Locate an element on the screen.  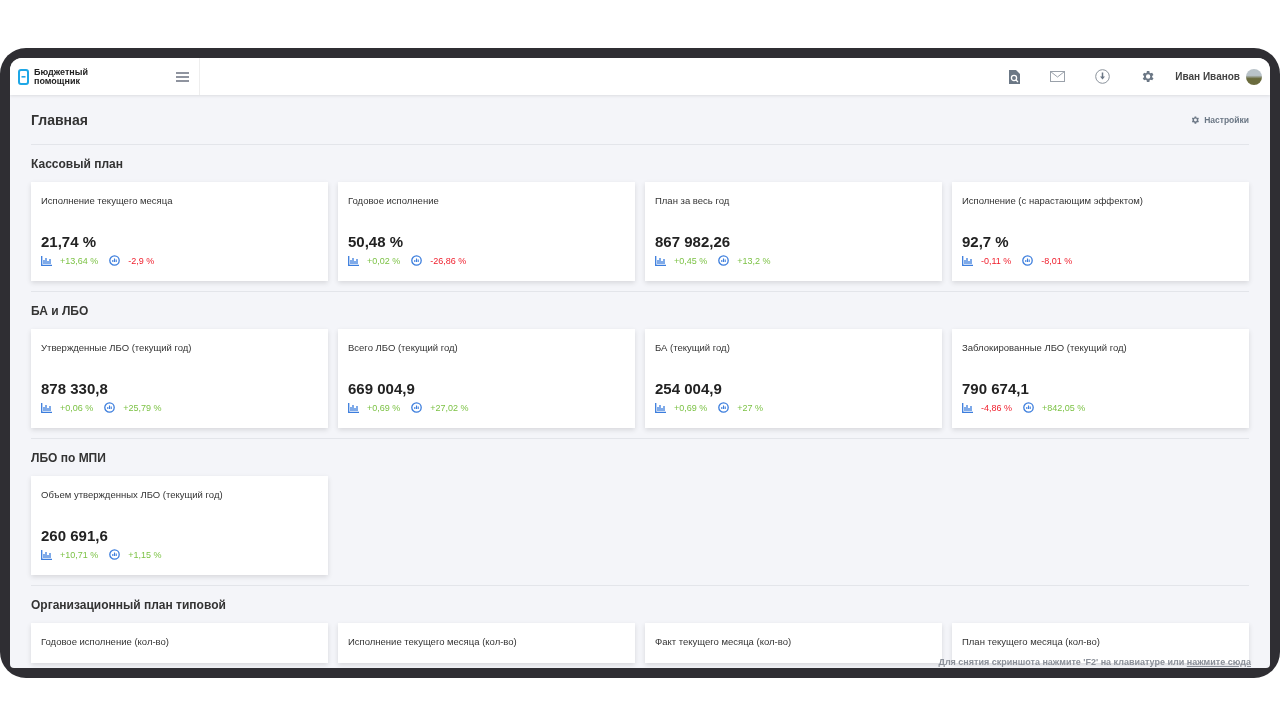
change-percent: +27 % is located at coordinates (750, 407).